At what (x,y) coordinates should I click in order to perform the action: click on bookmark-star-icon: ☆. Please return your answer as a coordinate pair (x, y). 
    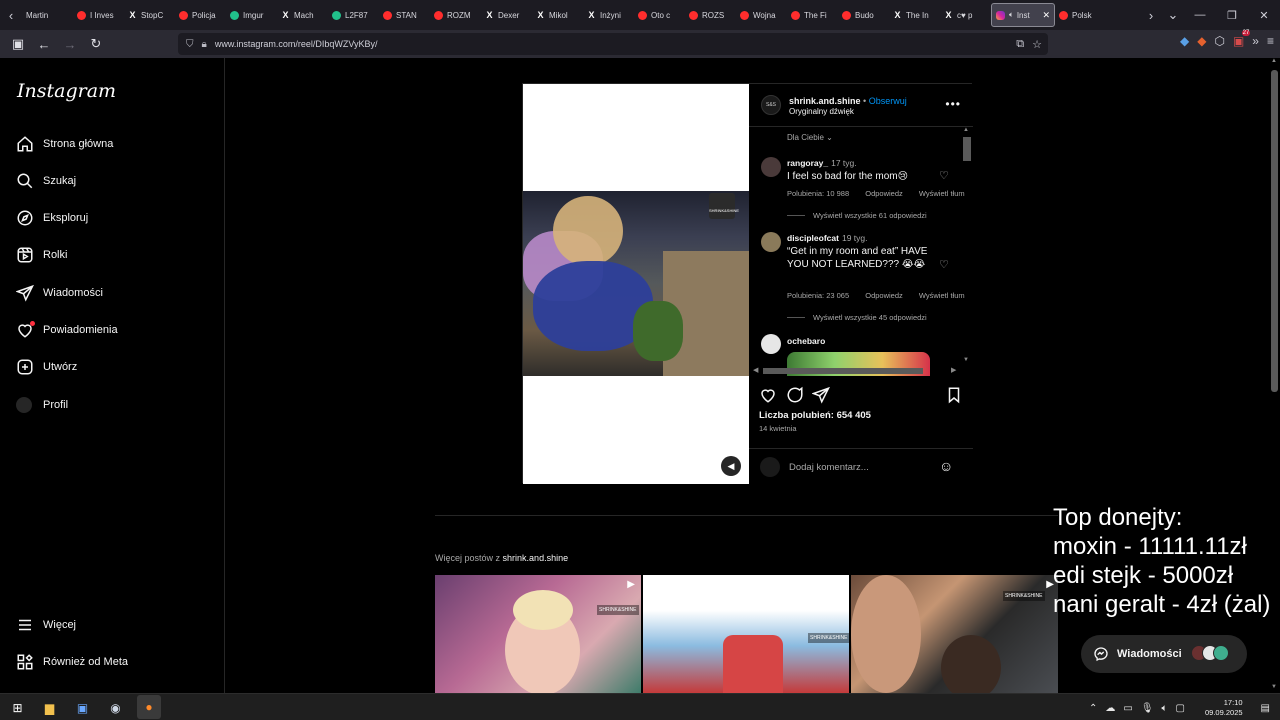
    Looking at the image, I should click on (1037, 44).